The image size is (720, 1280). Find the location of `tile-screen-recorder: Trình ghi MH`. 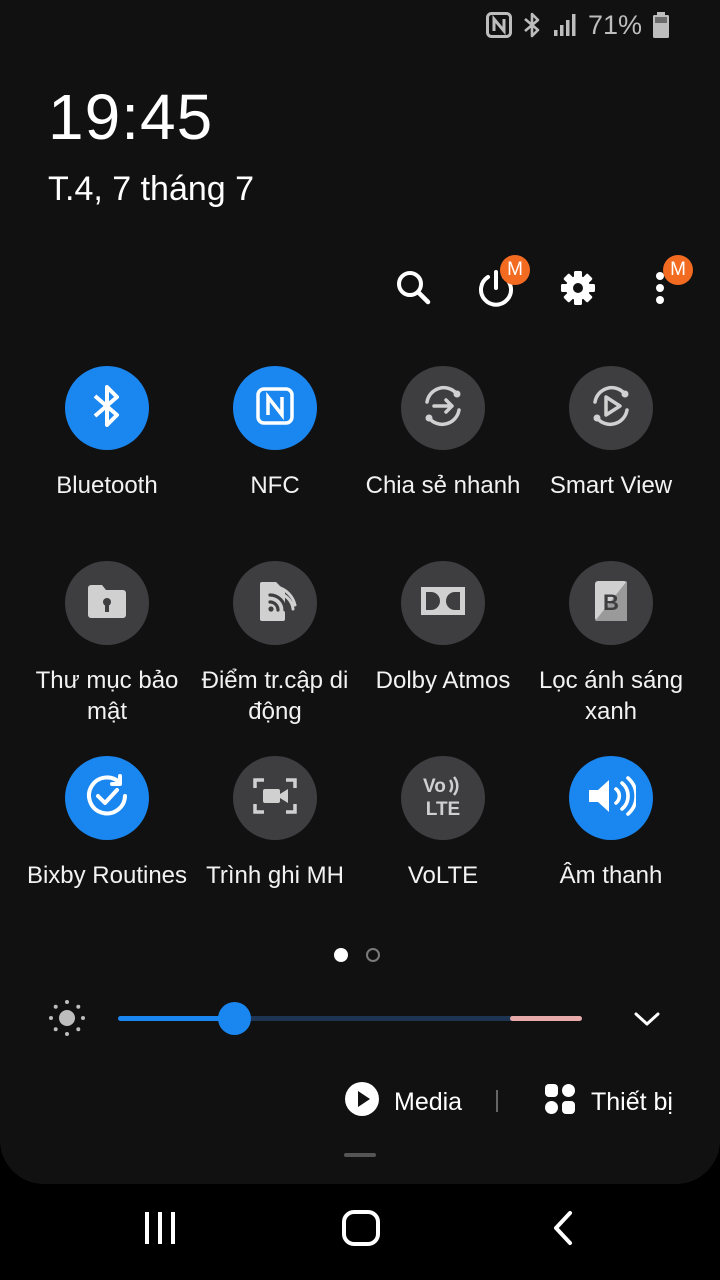

tile-screen-recorder: Trình ghi MH is located at coordinates (275, 823).